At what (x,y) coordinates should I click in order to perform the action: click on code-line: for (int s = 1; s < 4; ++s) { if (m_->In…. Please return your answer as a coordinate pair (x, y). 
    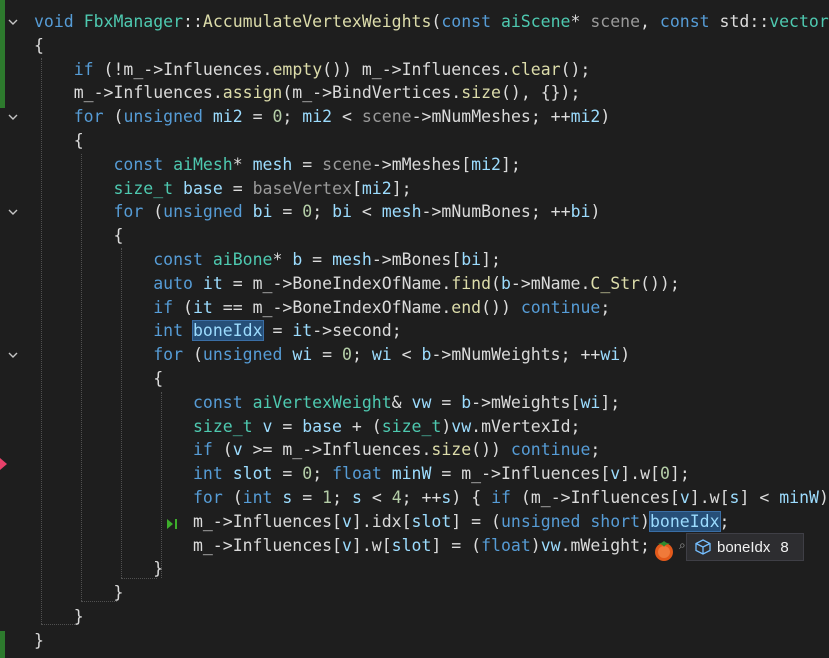
    Looking at the image, I should click on (431, 498).